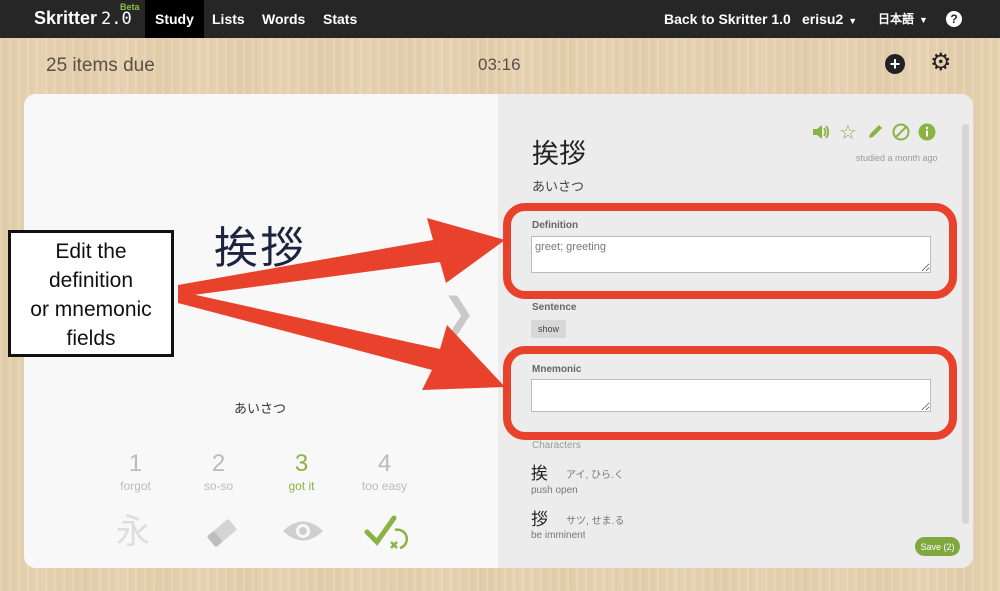 This screenshot has width=1000, height=591. I want to click on grade-2-button: 2 so-so, so click(218, 471).